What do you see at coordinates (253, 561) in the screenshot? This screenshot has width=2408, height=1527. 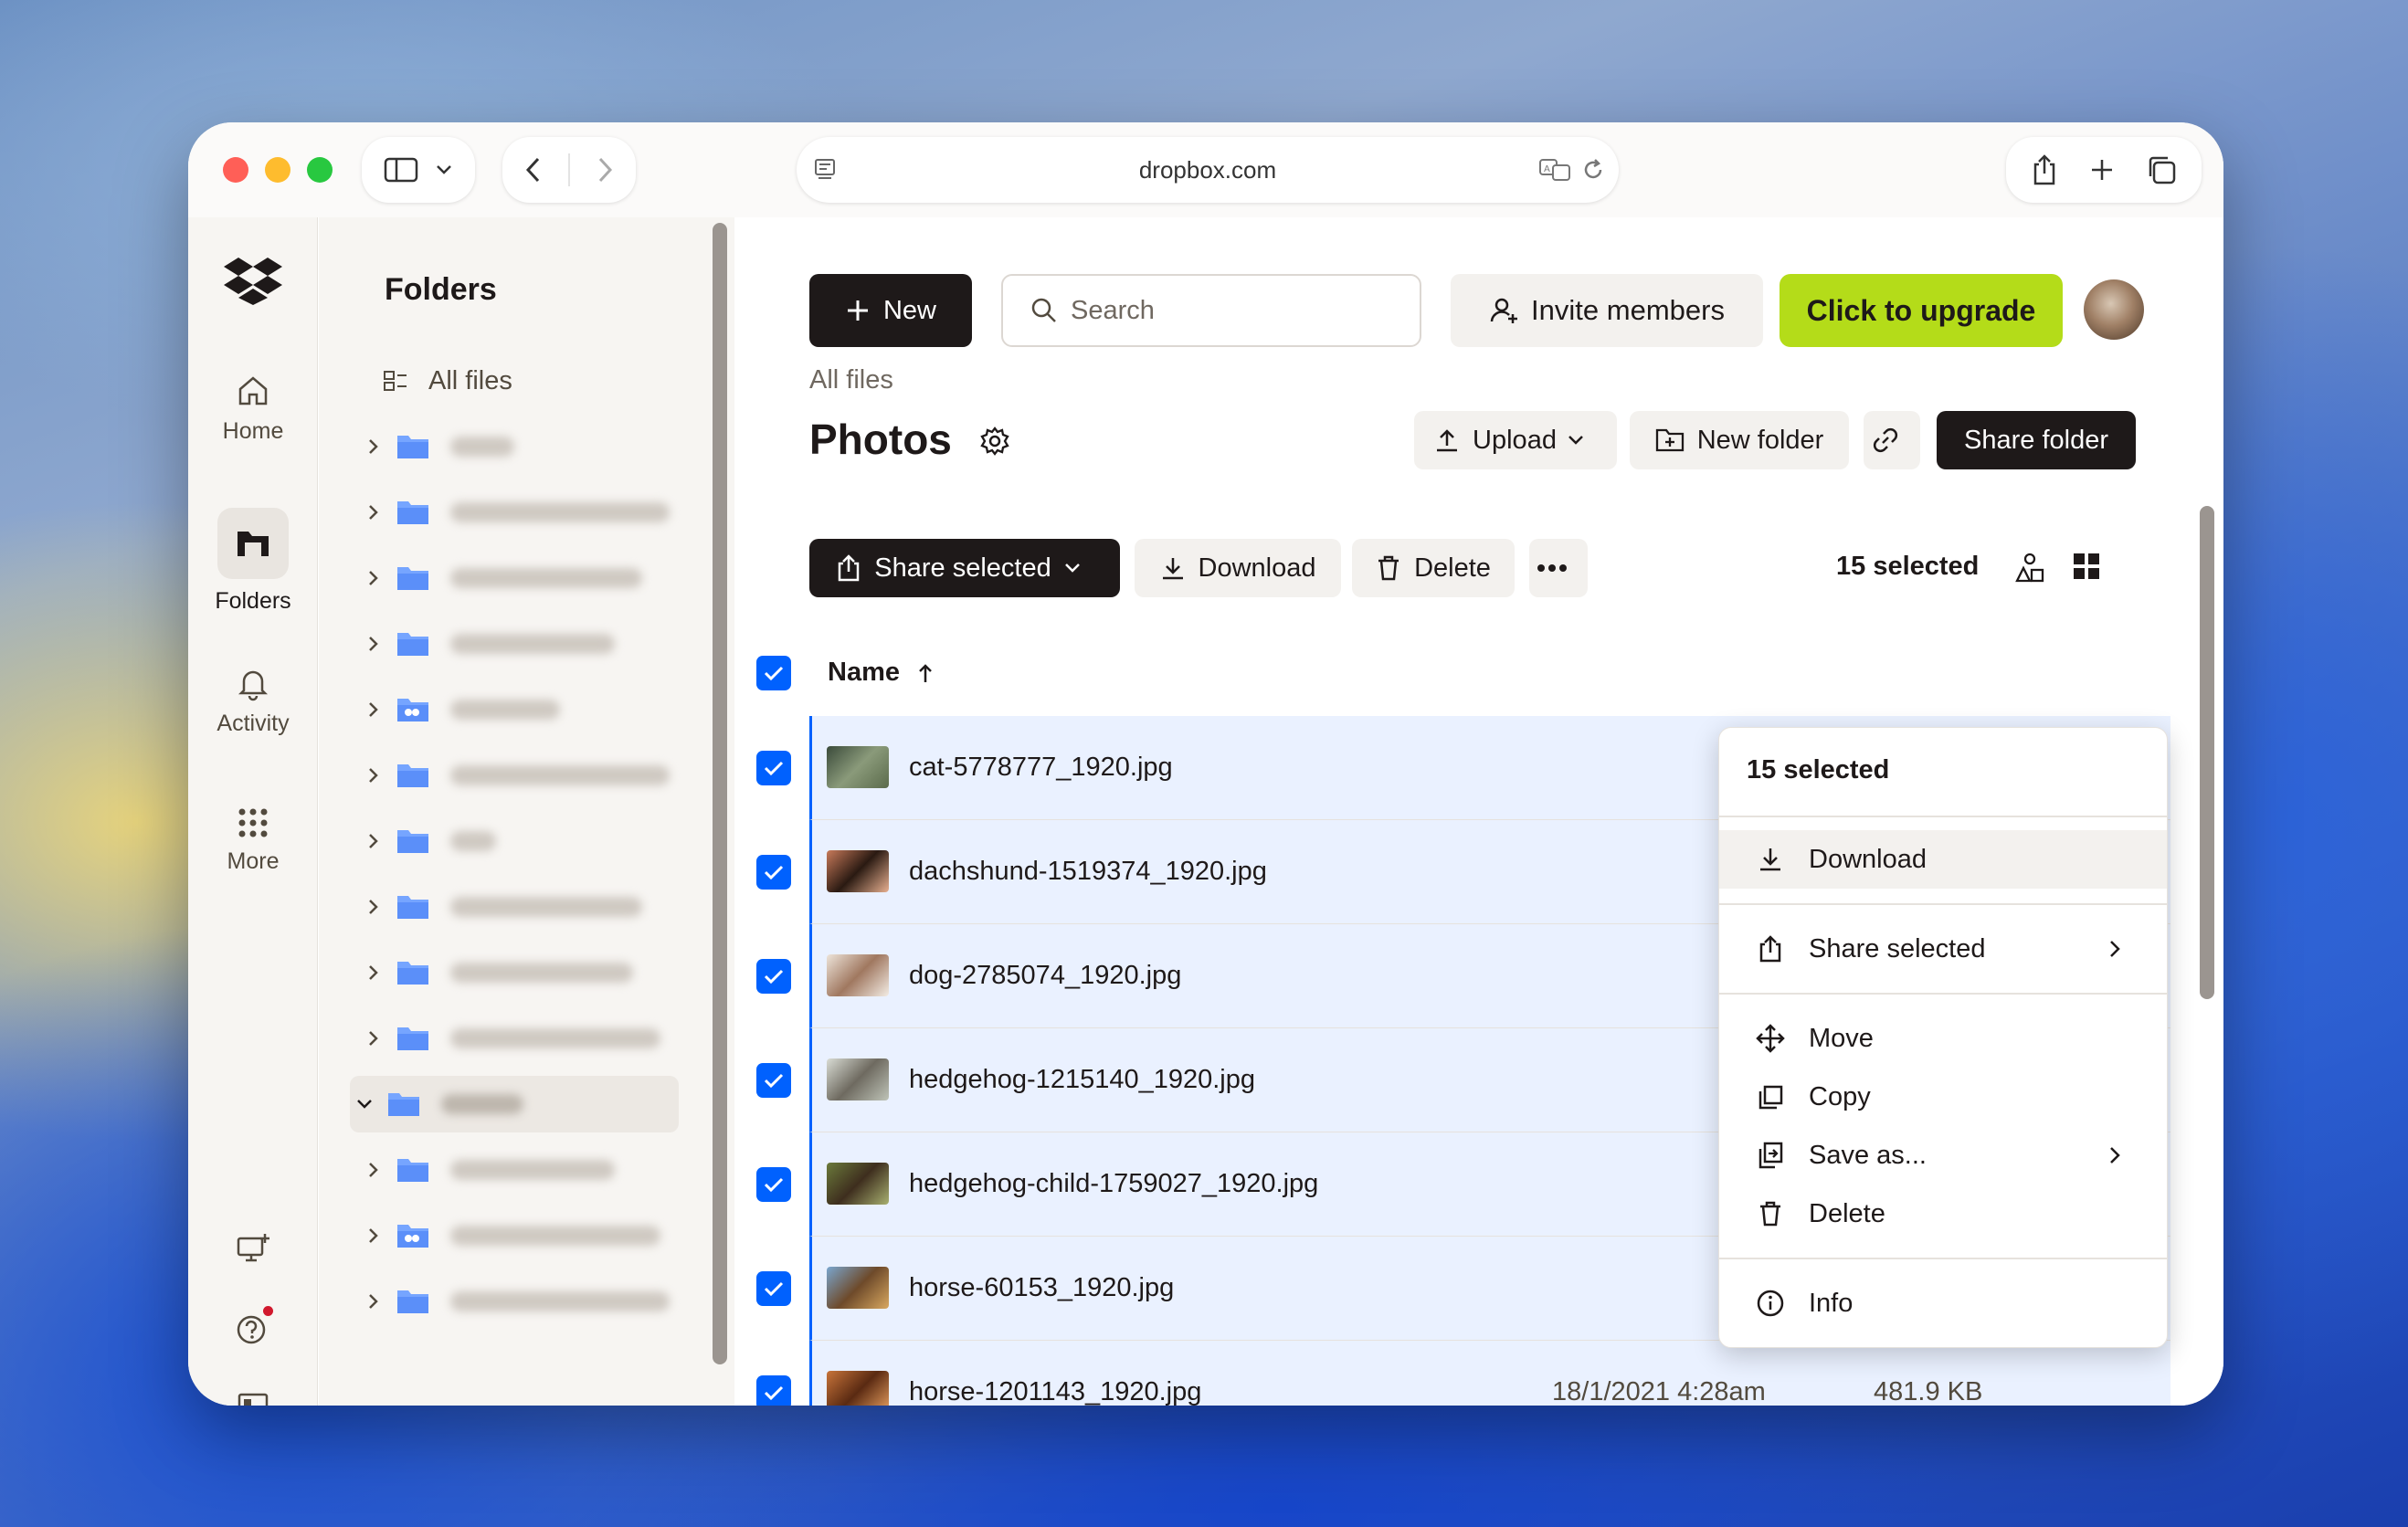 I see `rail-item-folders: Folders` at bounding box center [253, 561].